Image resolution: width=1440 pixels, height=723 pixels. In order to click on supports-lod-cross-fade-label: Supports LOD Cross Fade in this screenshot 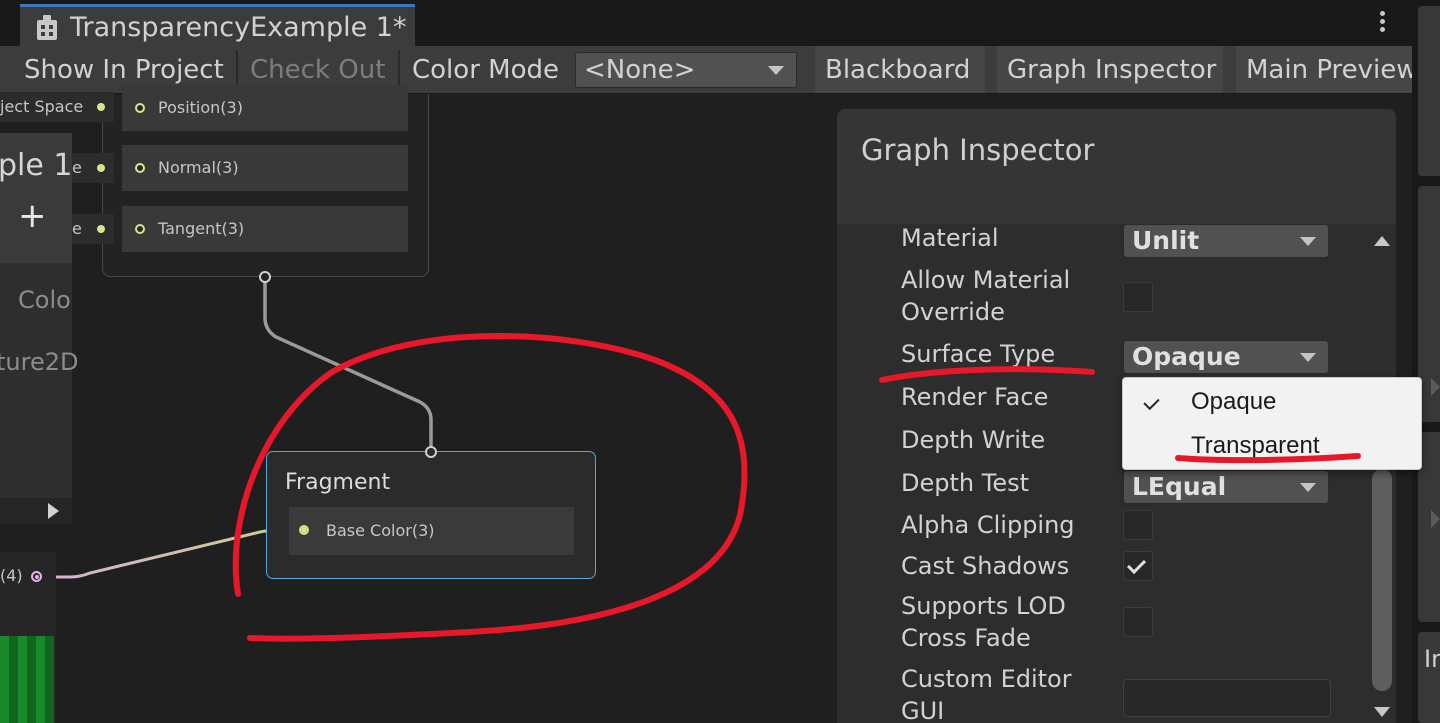, I will do `click(983, 622)`.